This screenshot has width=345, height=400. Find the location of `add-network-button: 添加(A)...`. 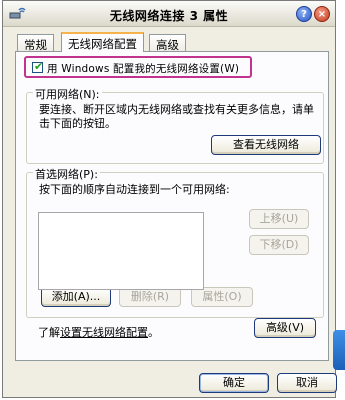

add-network-button: 添加(A)... is located at coordinates (76, 297).